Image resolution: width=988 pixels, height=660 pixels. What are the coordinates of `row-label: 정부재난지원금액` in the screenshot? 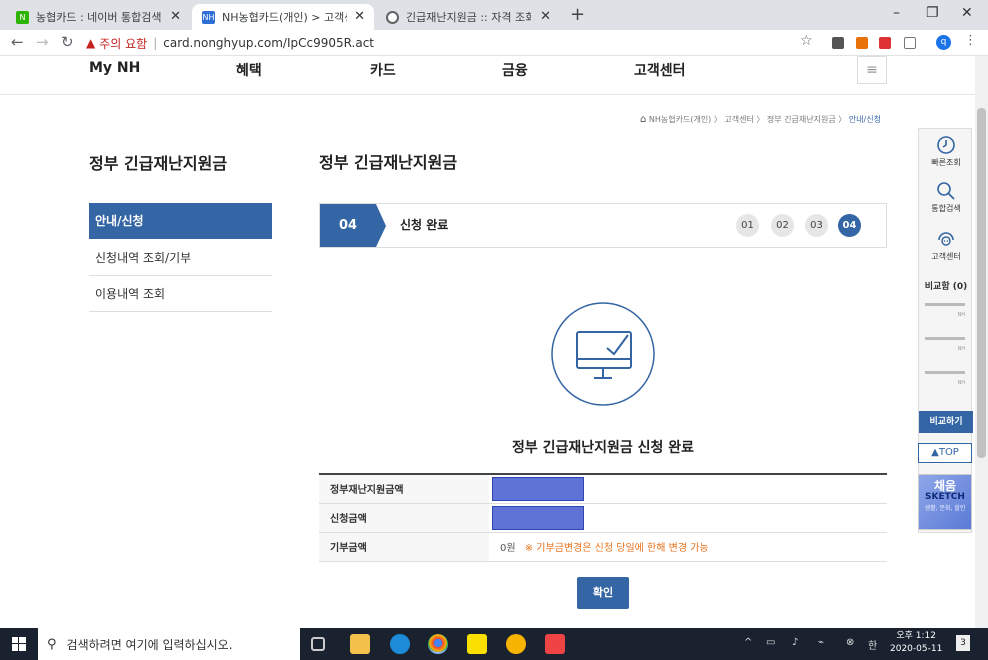 It's located at (404, 489).